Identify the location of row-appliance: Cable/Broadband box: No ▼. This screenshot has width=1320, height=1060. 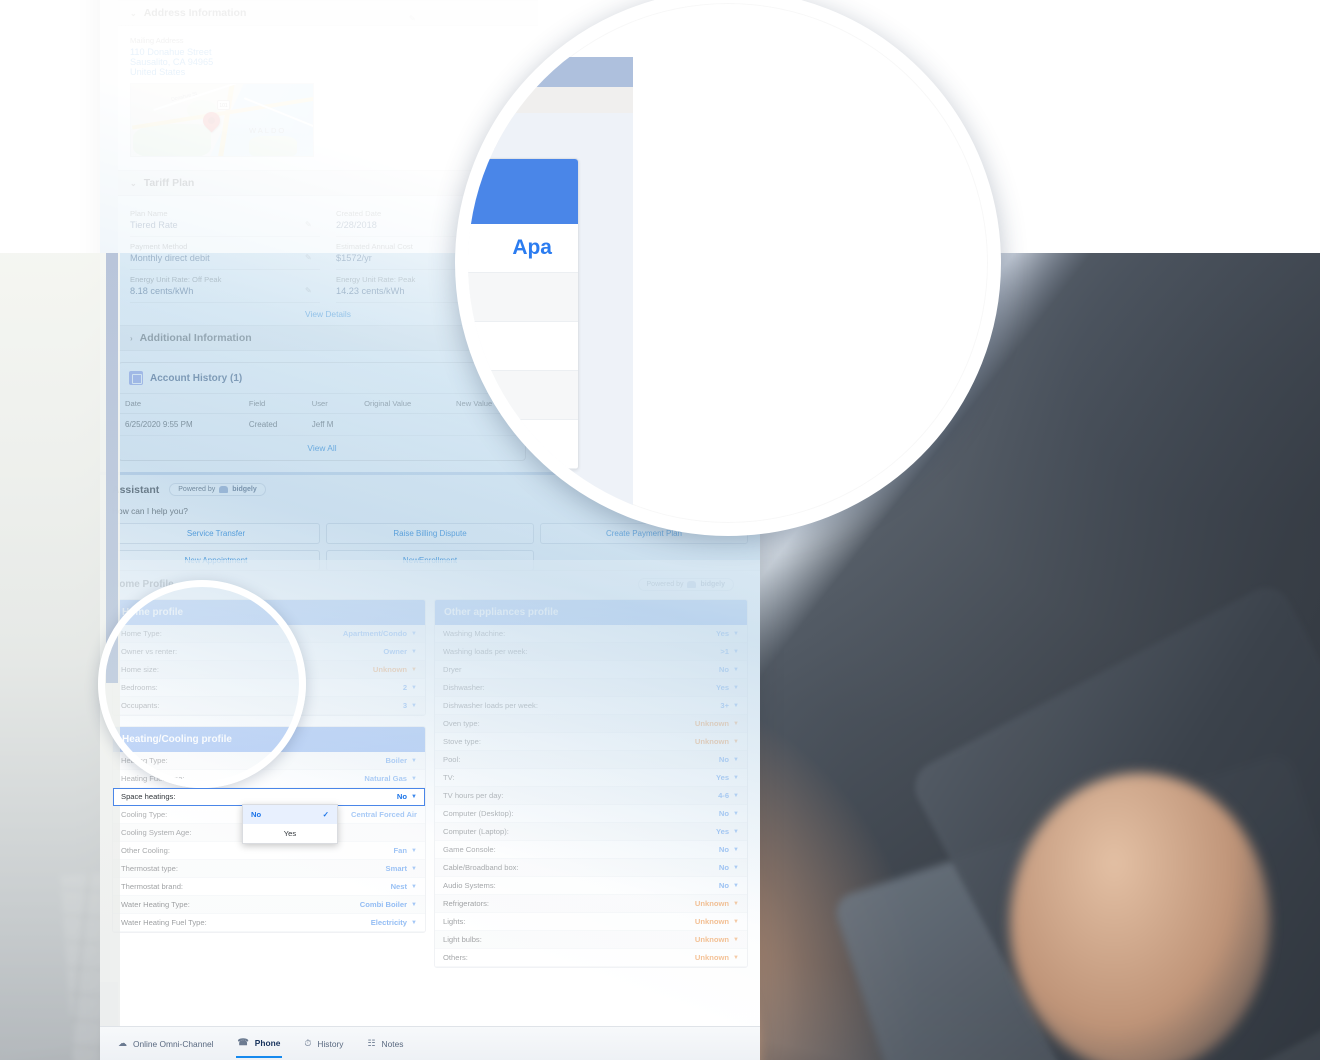
(591, 868).